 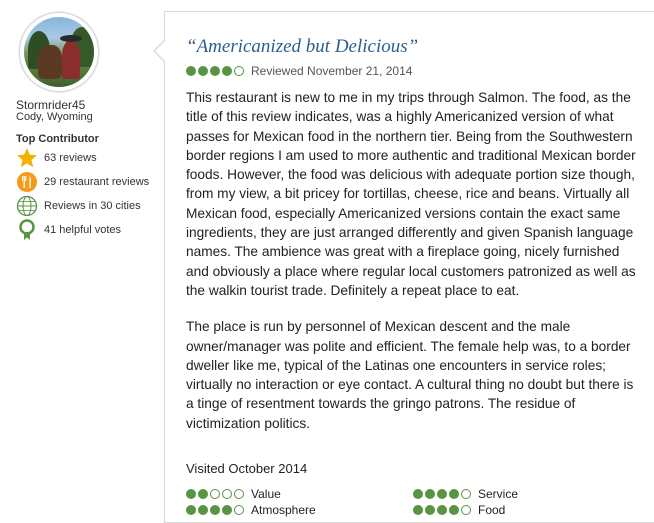 I want to click on review-rating-row: Reviewed November 21, 2014, so click(x=299, y=71).